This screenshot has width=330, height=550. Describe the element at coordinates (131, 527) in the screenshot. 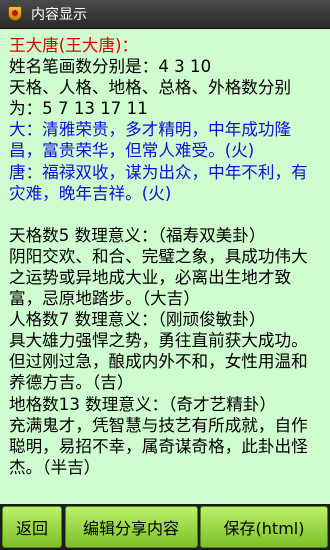

I see `edit-share-button: 编辑分享内容` at that location.